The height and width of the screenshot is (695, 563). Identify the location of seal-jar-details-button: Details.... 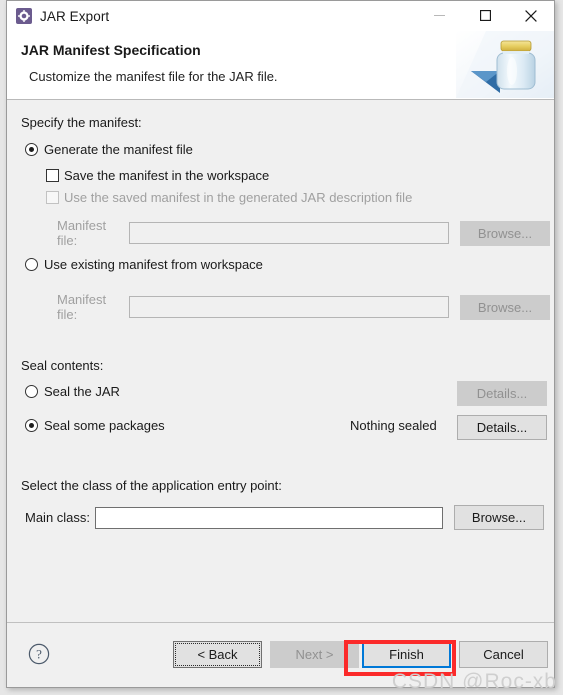
(502, 393).